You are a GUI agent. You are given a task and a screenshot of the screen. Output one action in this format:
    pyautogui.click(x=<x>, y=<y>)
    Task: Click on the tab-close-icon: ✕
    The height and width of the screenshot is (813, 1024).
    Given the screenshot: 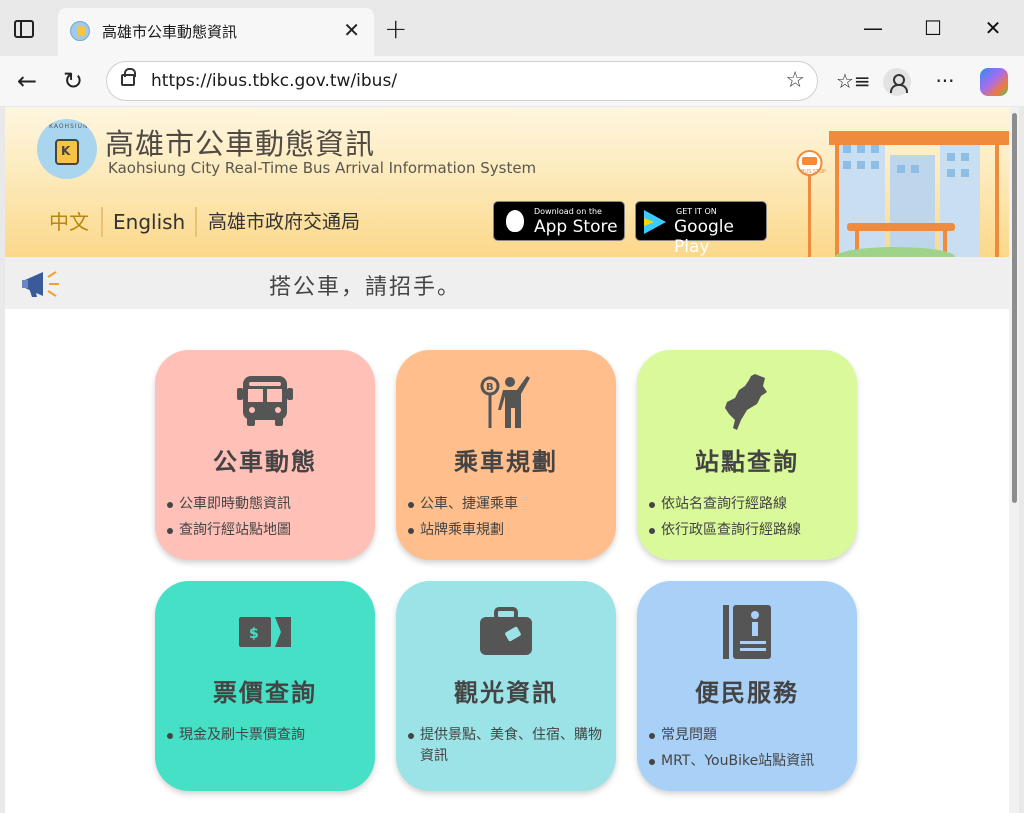 What is the action you would take?
    pyautogui.click(x=351, y=30)
    